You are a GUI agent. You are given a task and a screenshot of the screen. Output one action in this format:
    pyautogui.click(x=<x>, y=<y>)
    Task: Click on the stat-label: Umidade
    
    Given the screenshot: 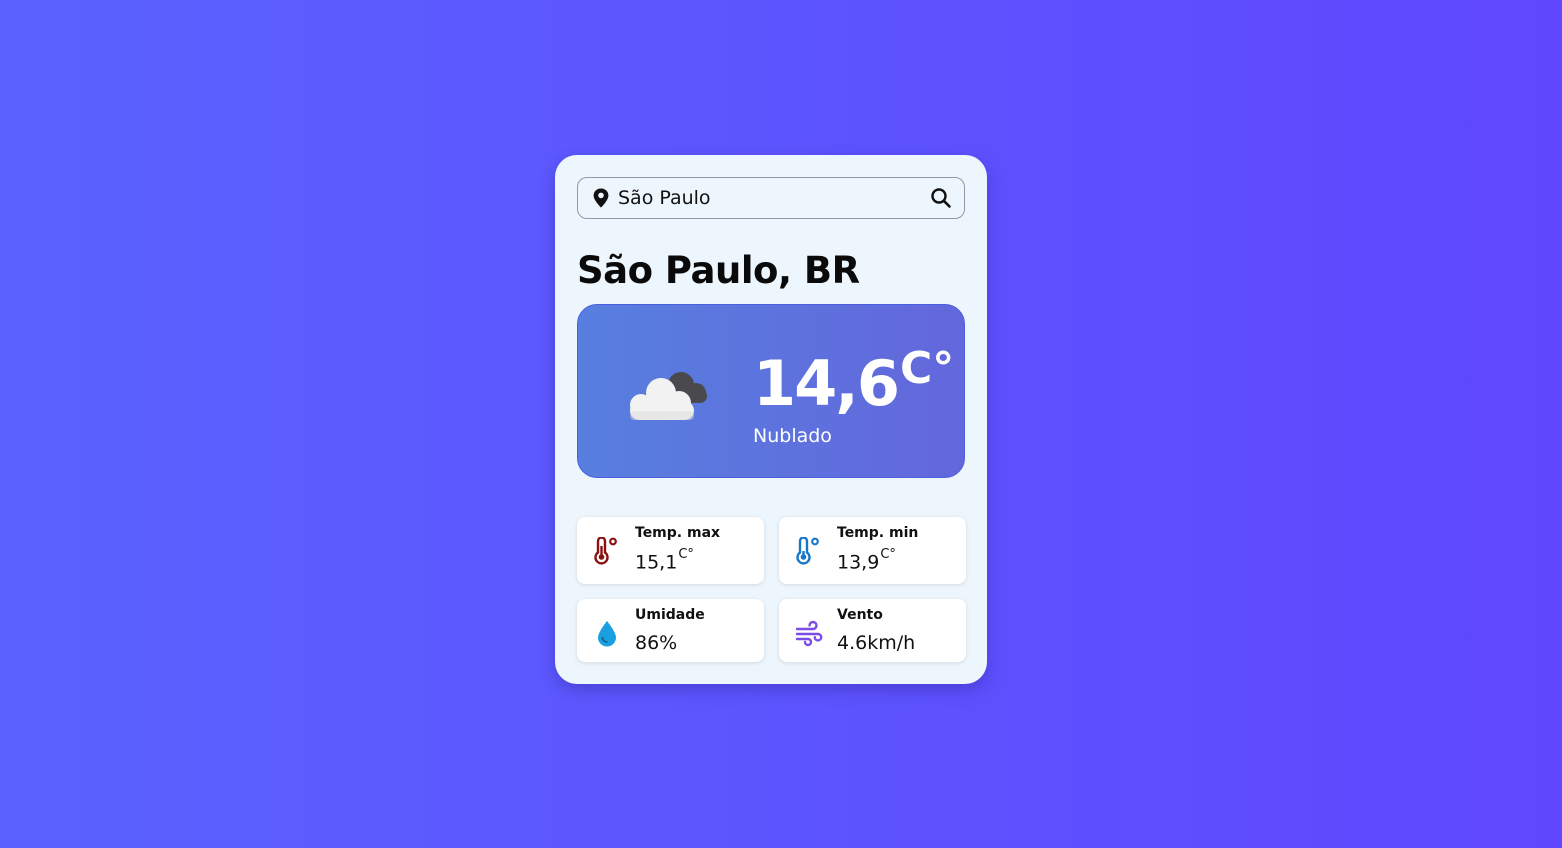 What is the action you would take?
    pyautogui.click(x=670, y=615)
    